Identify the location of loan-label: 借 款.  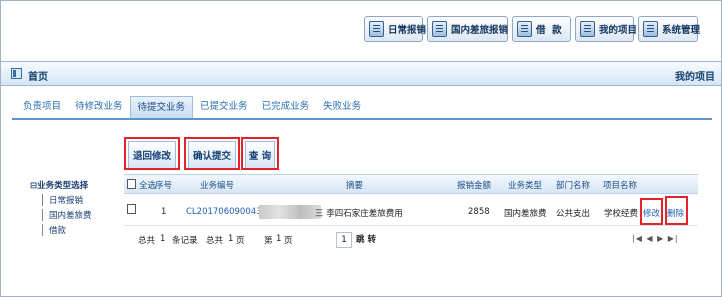
(549, 30).